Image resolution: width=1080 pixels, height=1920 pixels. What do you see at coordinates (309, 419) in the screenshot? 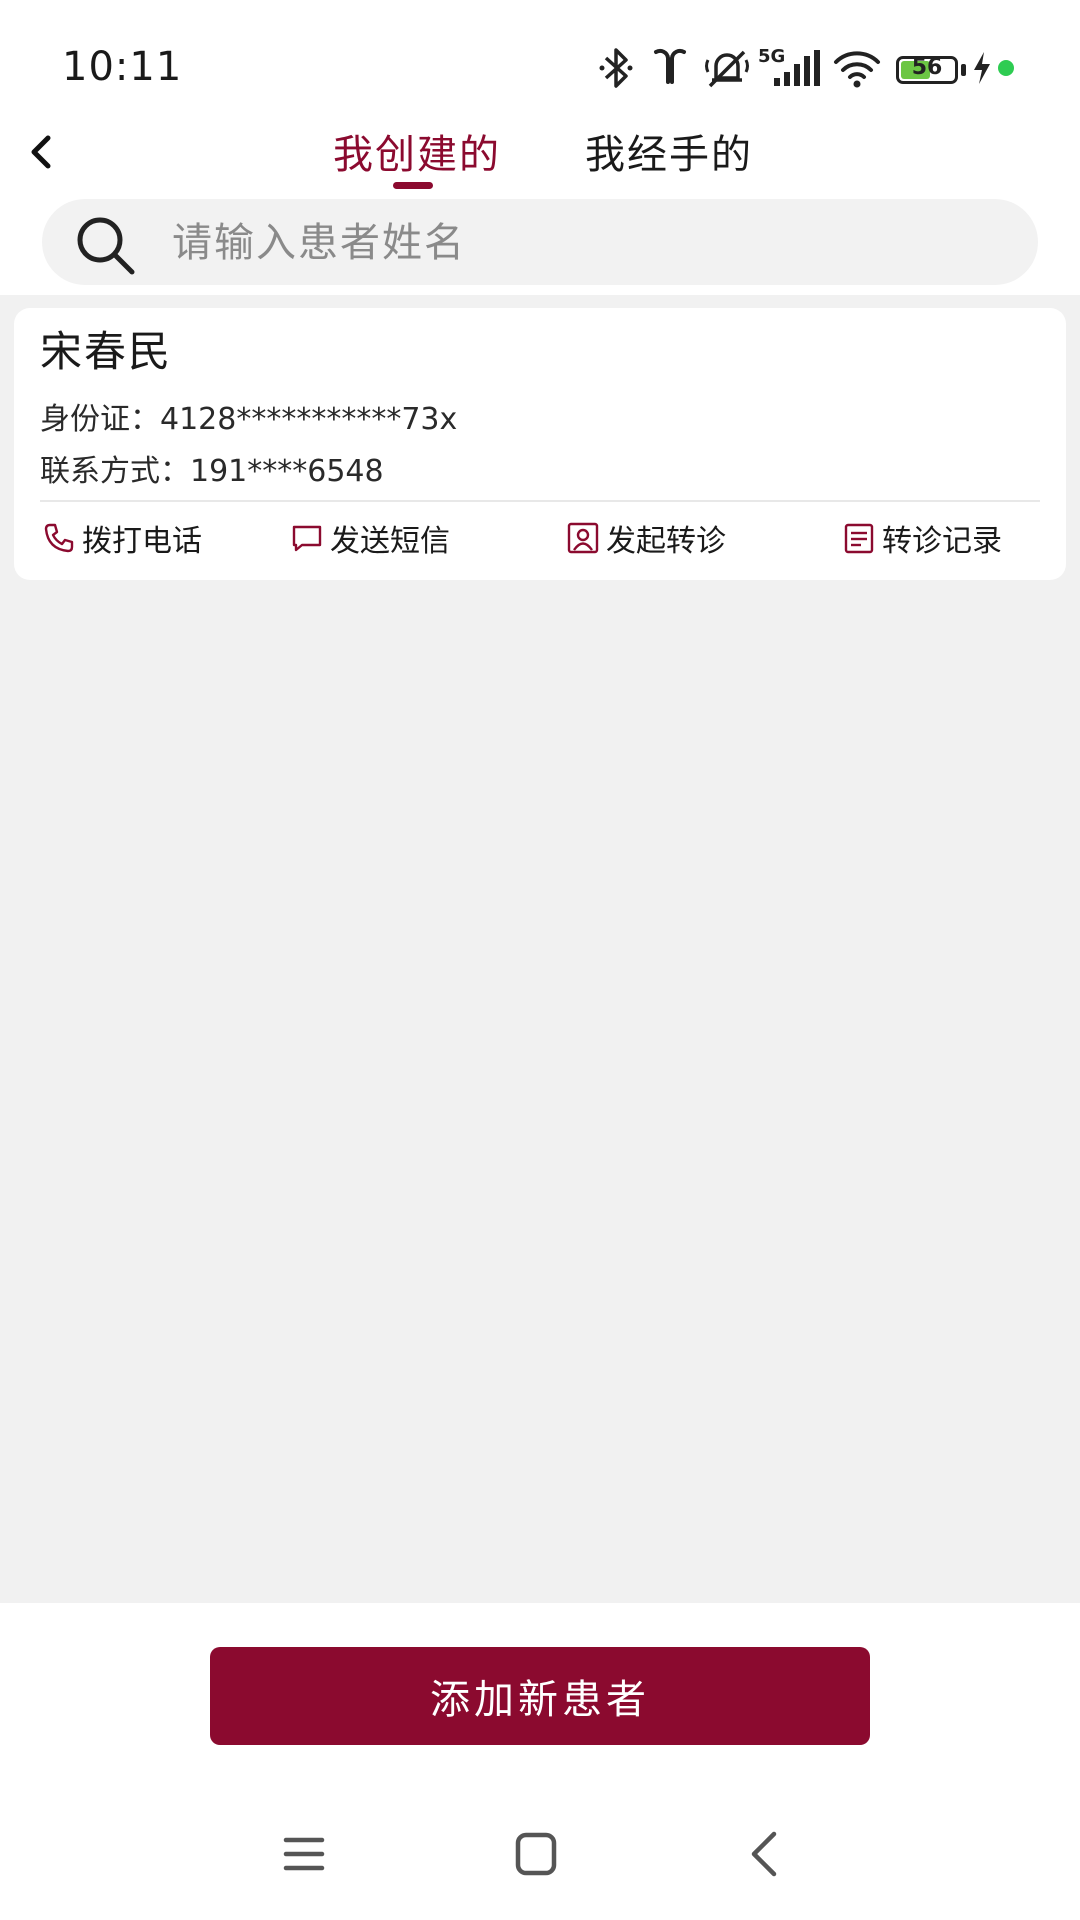
I see `id-card-value: 4128***********73x` at bounding box center [309, 419].